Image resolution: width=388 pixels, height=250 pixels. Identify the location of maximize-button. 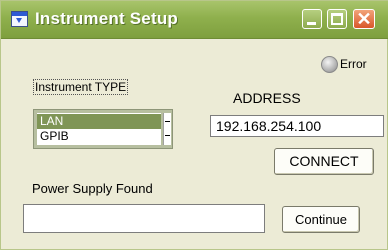
(337, 19).